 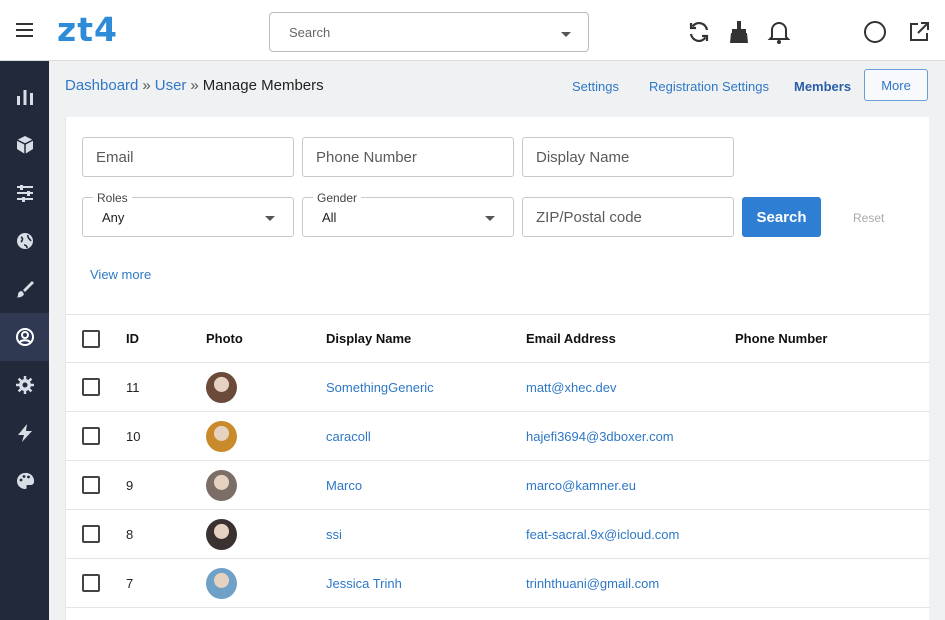 I want to click on cube-icon, so click(x=24, y=145).